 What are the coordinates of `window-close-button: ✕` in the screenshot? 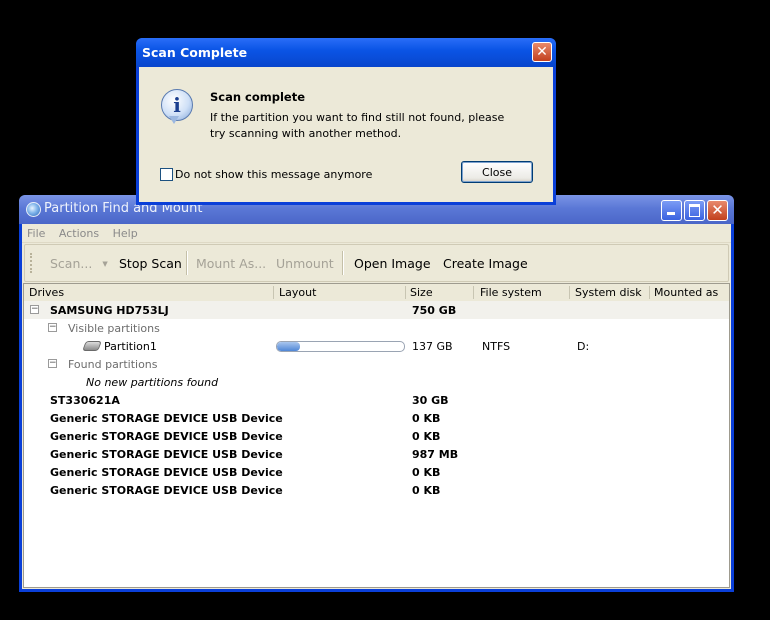 It's located at (717, 210).